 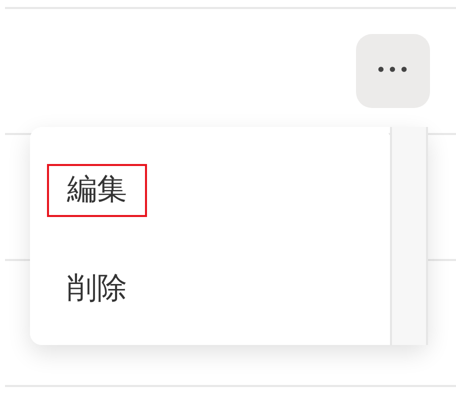 I want to click on menu-item: 編集, so click(x=97, y=190).